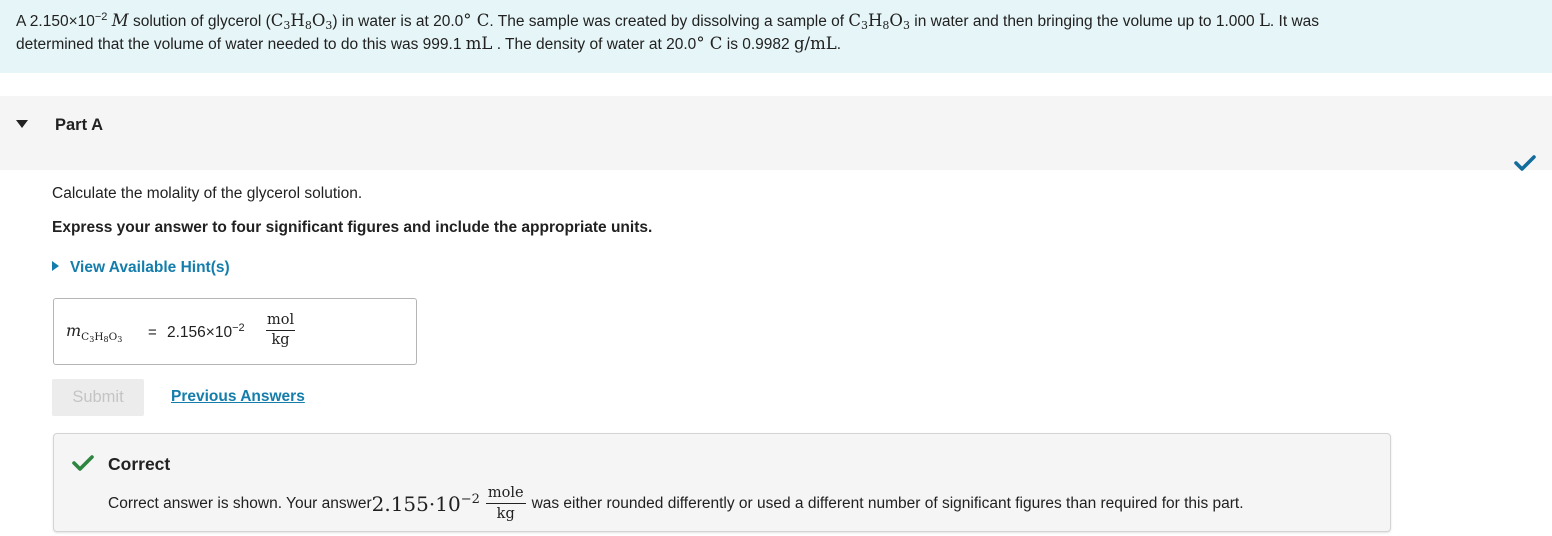  Describe the element at coordinates (83, 463) in the screenshot. I see `correct-check-icon` at that location.